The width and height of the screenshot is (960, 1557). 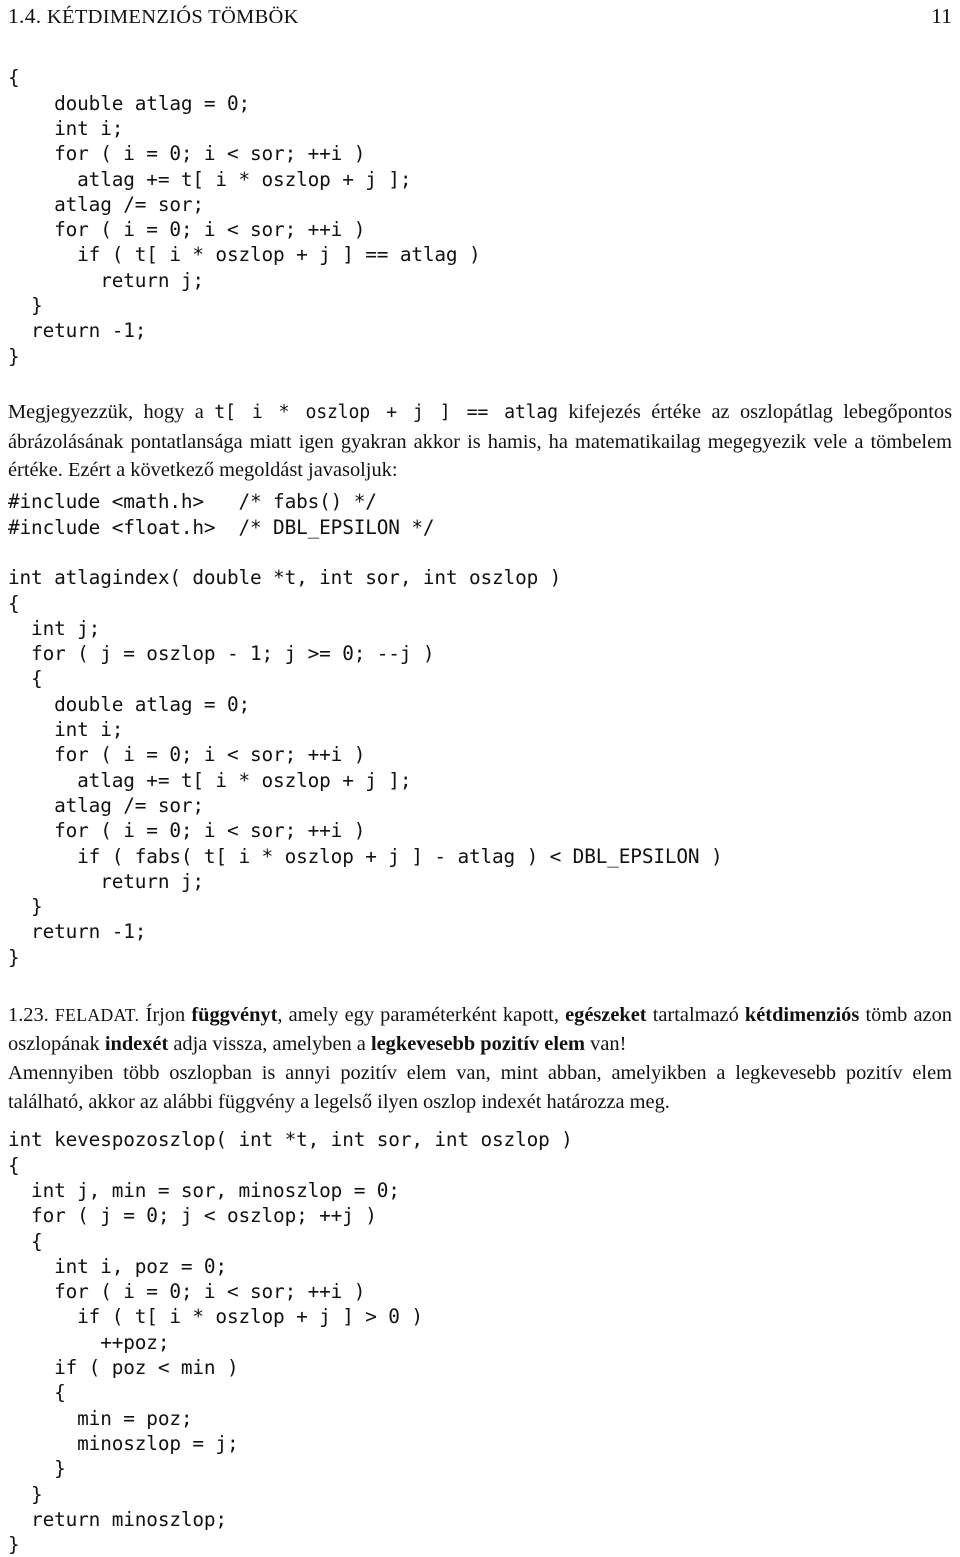 What do you see at coordinates (172, 17) in the screenshot?
I see `section-title: KÉTDIMENZIÓS TÖMBÖK` at bounding box center [172, 17].